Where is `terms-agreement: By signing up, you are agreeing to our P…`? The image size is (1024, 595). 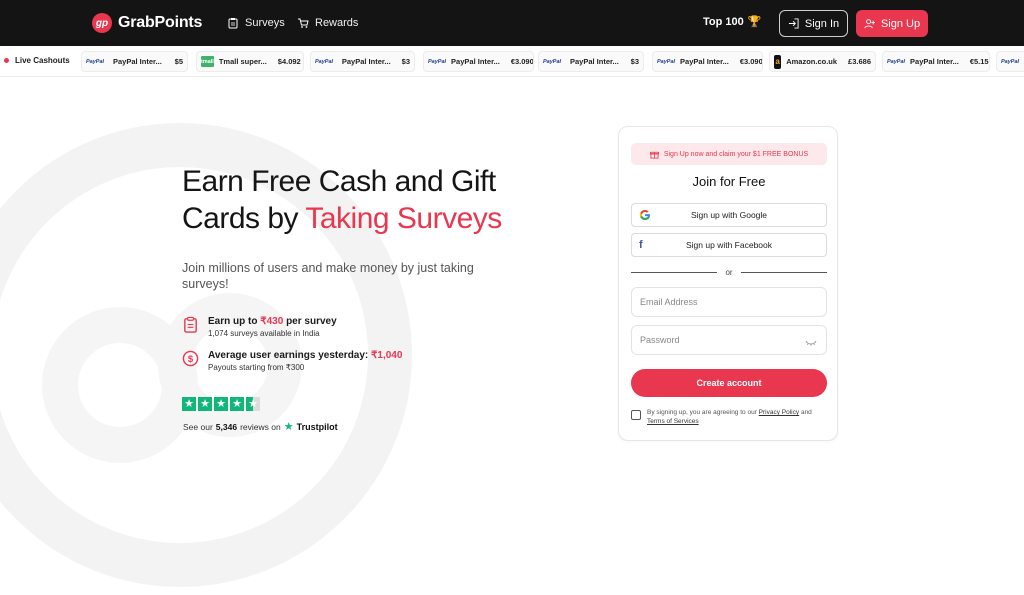
terms-agreement: By signing up, you are agreeing to our P… is located at coordinates (731, 417).